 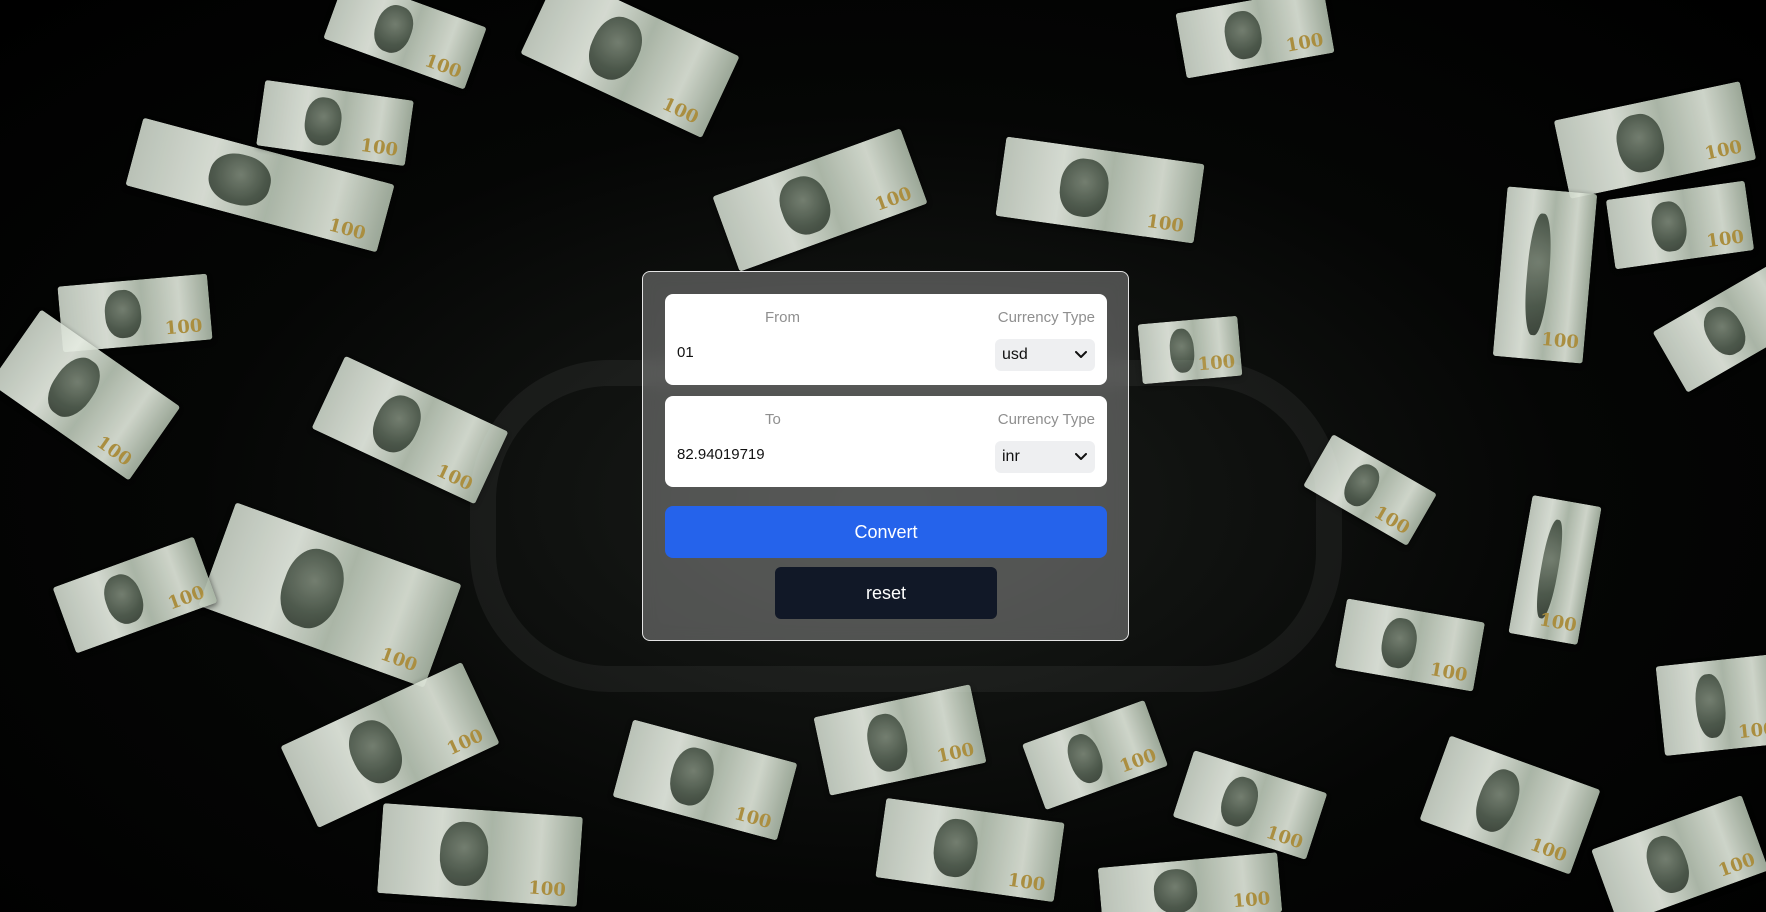 I want to click on to-amount-output, so click(x=827, y=454).